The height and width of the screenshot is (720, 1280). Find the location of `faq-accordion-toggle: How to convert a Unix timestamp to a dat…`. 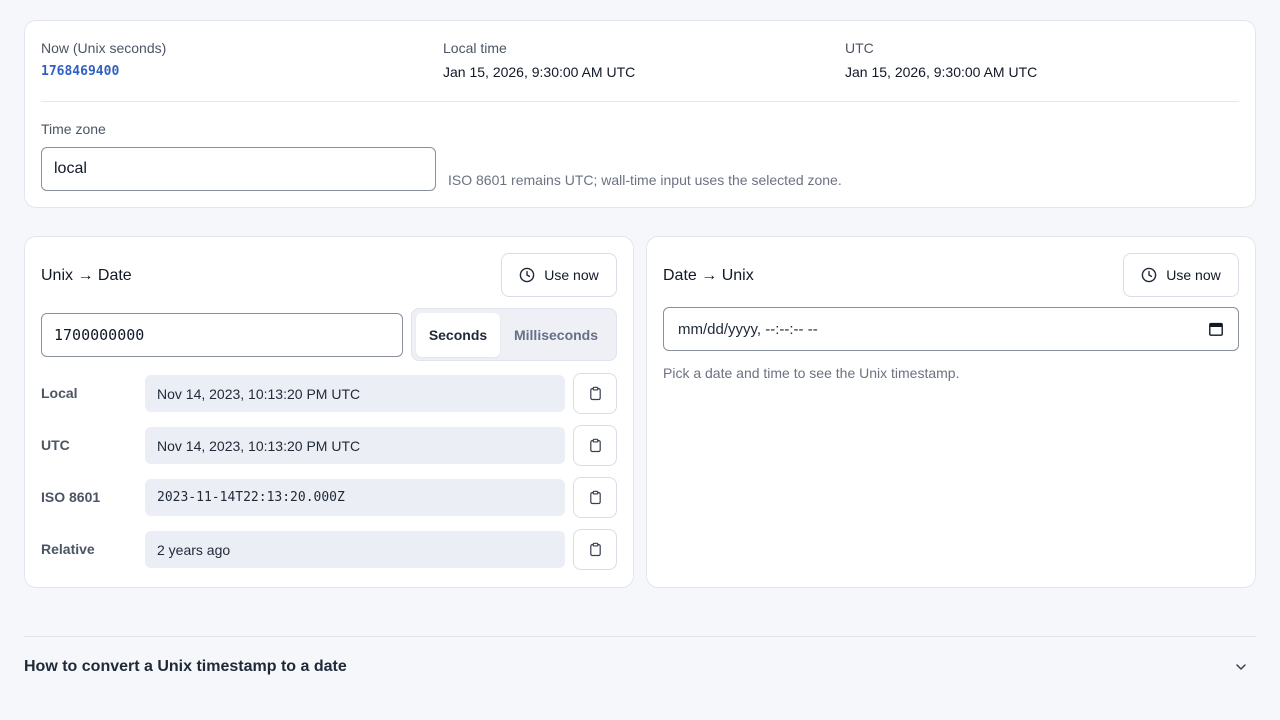

faq-accordion-toggle: How to convert a Unix timestamp to a dat… is located at coordinates (640, 667).